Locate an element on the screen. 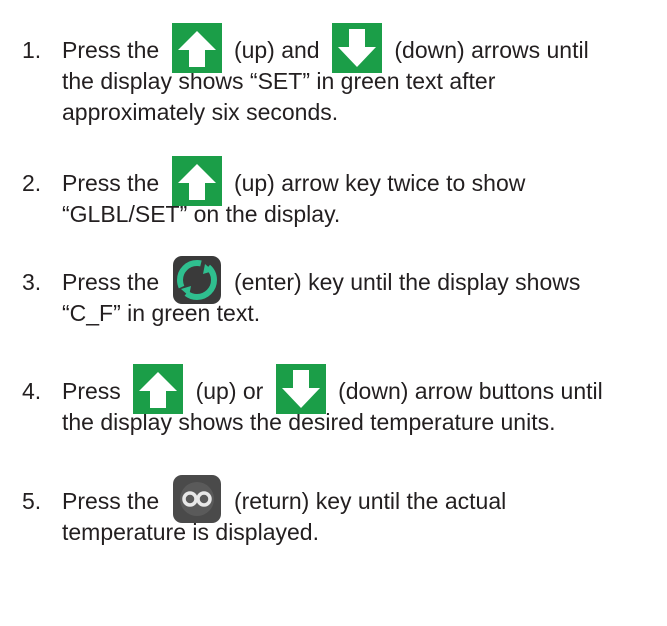 This screenshot has width=667, height=626. step-text-segment: (down) arrows until is located at coordinates (491, 50).